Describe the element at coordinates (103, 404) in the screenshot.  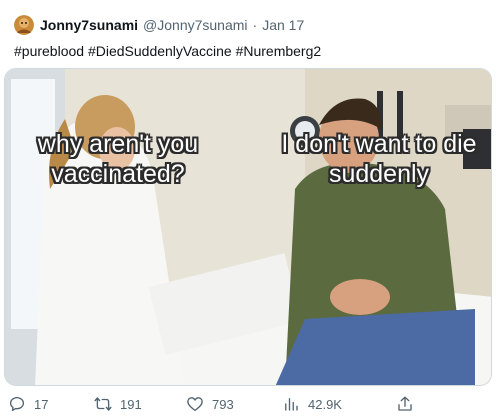
I see `retweet-icon` at that location.